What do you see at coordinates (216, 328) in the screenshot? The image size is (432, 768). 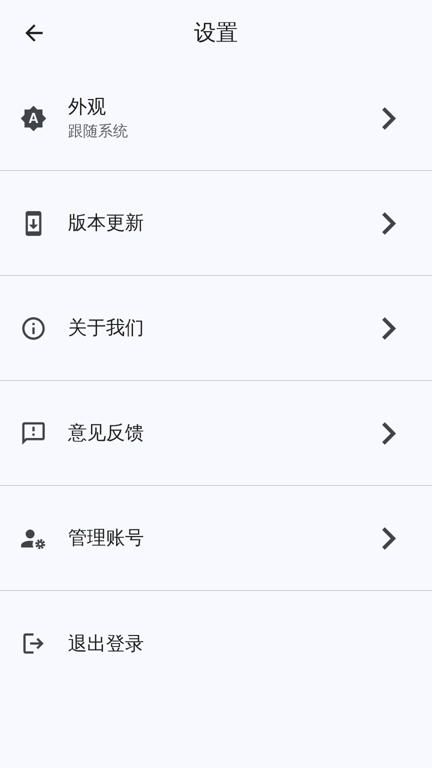 I see `settings-item: 关于我们` at bounding box center [216, 328].